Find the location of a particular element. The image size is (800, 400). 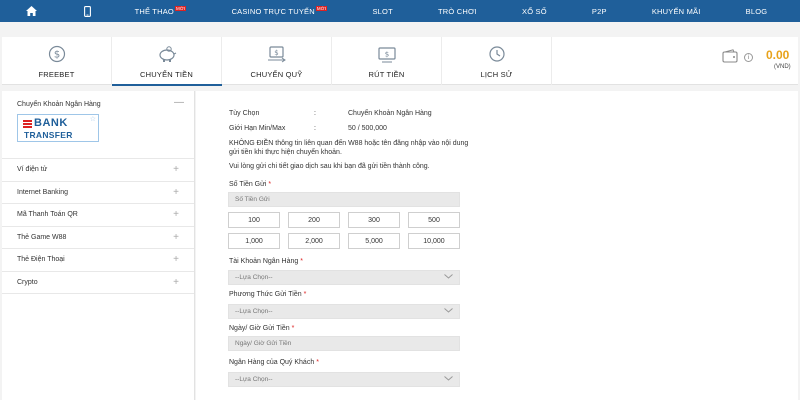

option-value: Chuyển Khoản Ngân Hàng is located at coordinates (390, 113).